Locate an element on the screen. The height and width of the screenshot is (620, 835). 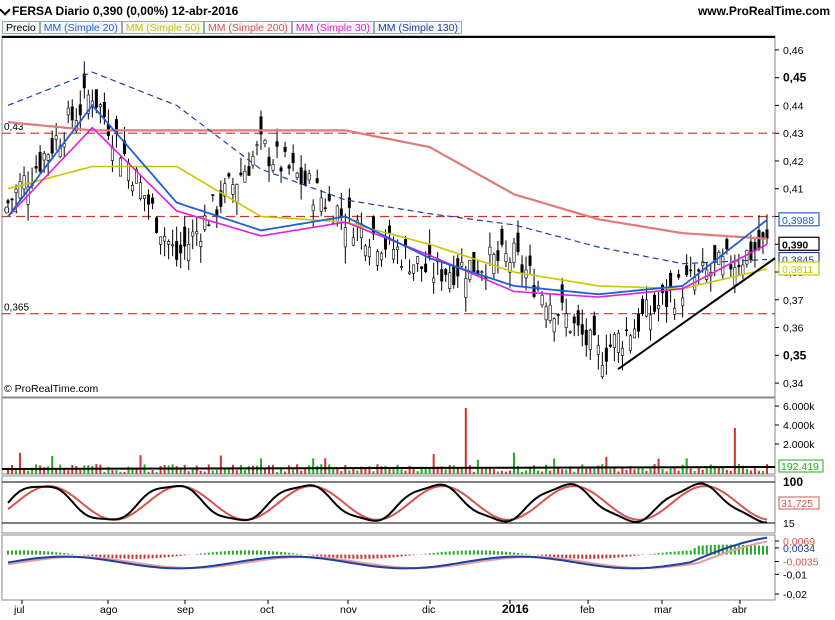
macd-axis-label: -0,02 is located at coordinates (795, 595).